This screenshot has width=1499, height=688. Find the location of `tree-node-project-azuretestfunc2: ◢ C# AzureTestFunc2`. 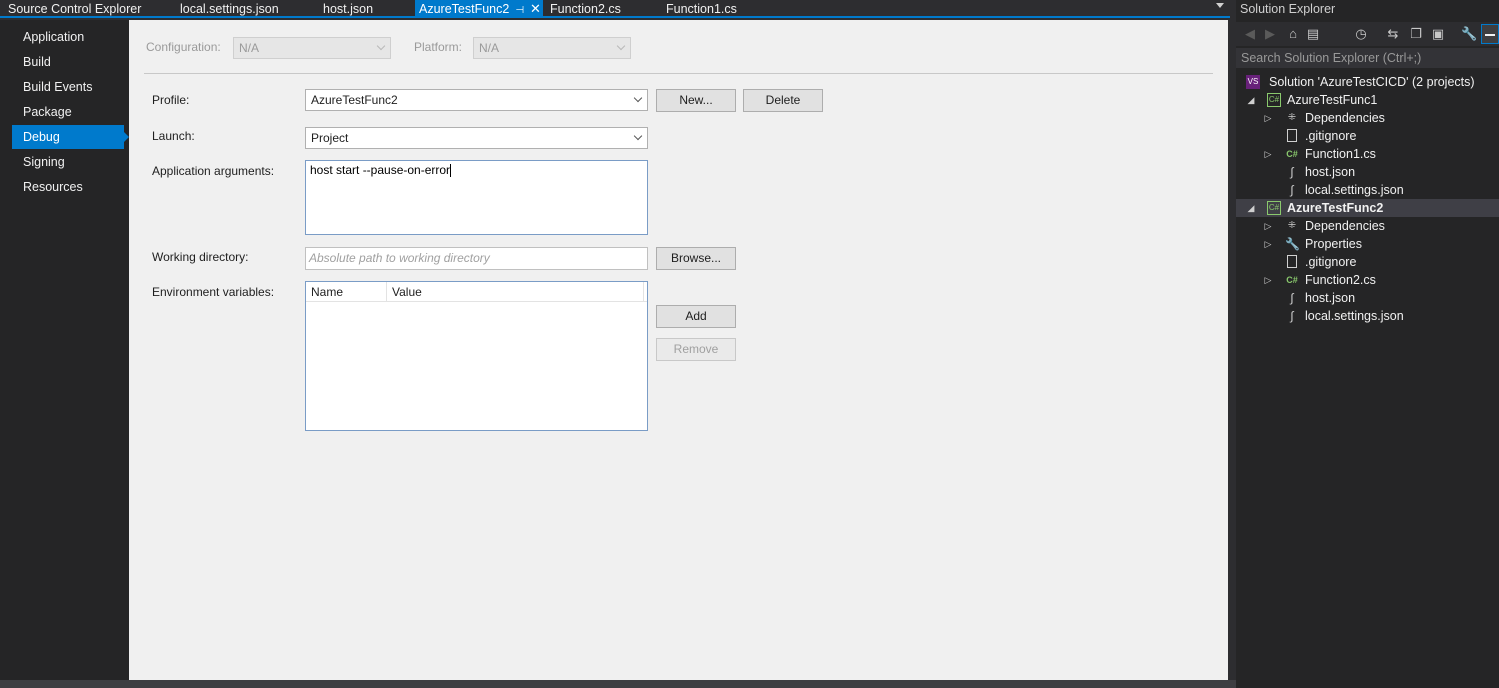

tree-node-project-azuretestfunc2: ◢ C# AzureTestFunc2 is located at coordinates (1367, 208).